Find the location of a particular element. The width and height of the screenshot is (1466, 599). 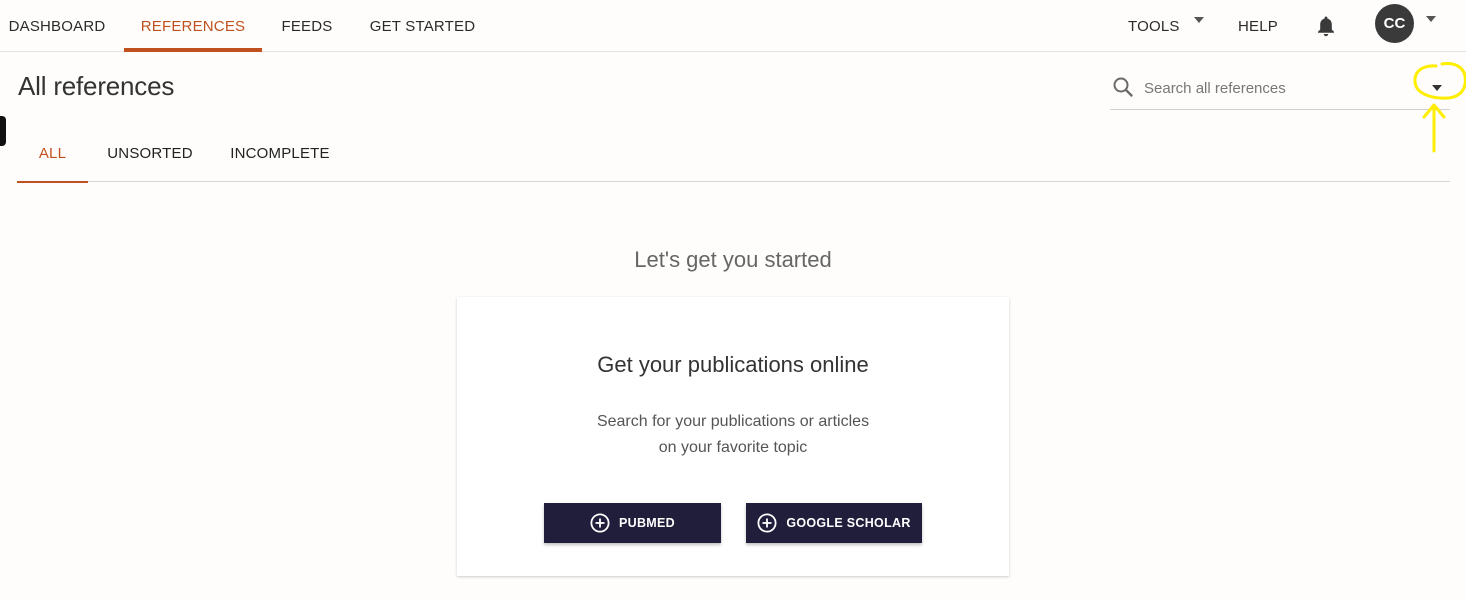

search-icon is located at coordinates (1123, 87).